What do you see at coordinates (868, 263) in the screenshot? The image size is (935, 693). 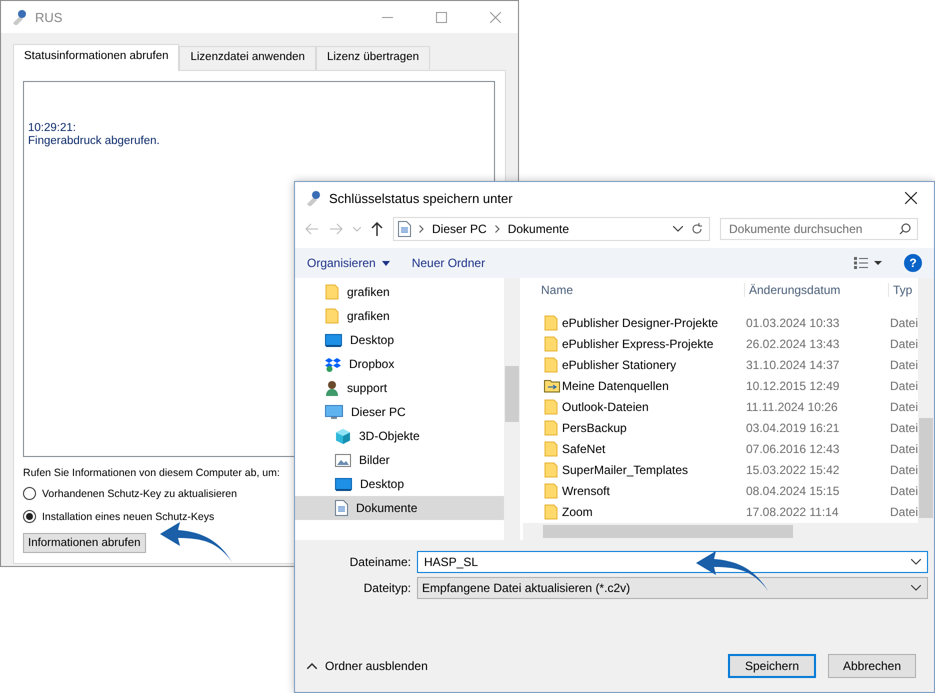 I see `view-options-icon` at bounding box center [868, 263].